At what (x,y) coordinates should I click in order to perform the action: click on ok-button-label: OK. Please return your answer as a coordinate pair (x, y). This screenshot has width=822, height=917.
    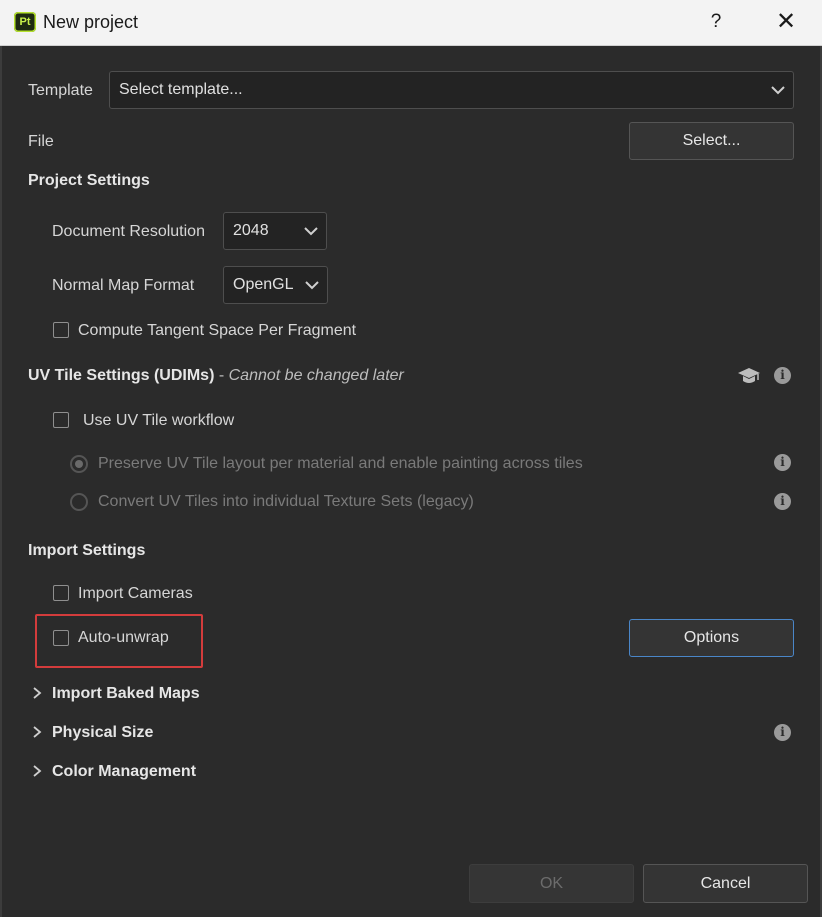
    Looking at the image, I should click on (551, 883).